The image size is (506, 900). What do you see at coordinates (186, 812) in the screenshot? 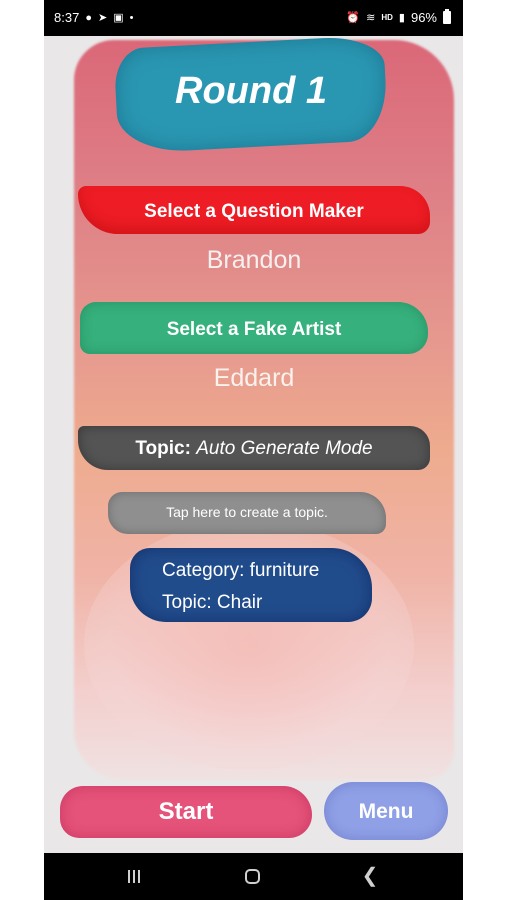
I see `start-button-label: Start` at bounding box center [186, 812].